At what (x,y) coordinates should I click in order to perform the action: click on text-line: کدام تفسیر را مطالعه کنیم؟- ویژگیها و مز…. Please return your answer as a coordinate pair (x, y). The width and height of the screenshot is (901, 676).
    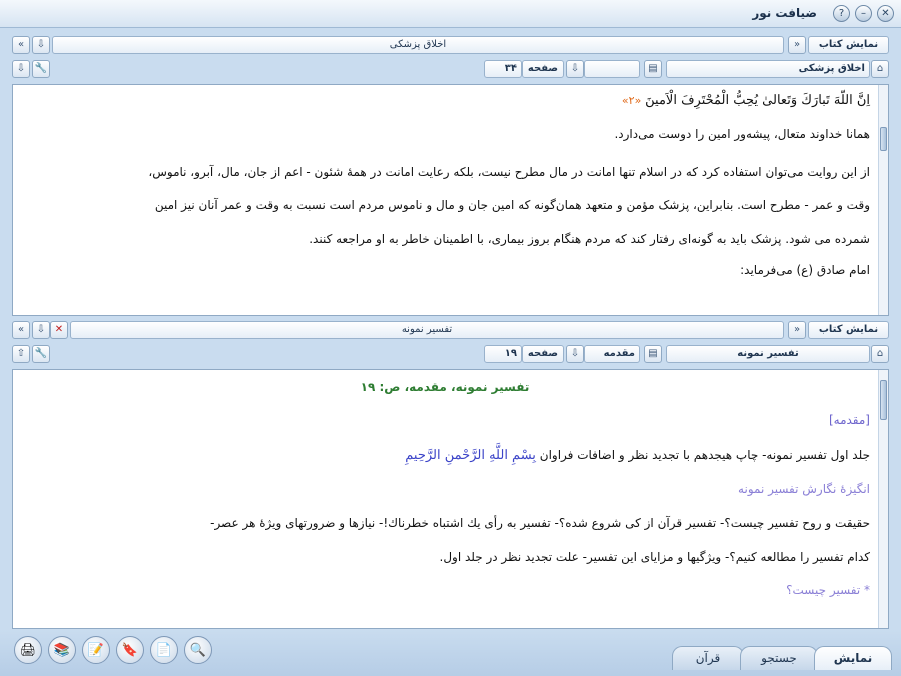
    Looking at the image, I should click on (655, 557).